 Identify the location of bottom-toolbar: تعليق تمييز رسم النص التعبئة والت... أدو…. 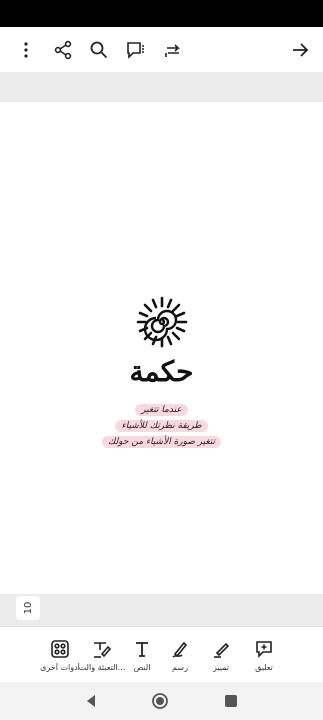
(161, 654).